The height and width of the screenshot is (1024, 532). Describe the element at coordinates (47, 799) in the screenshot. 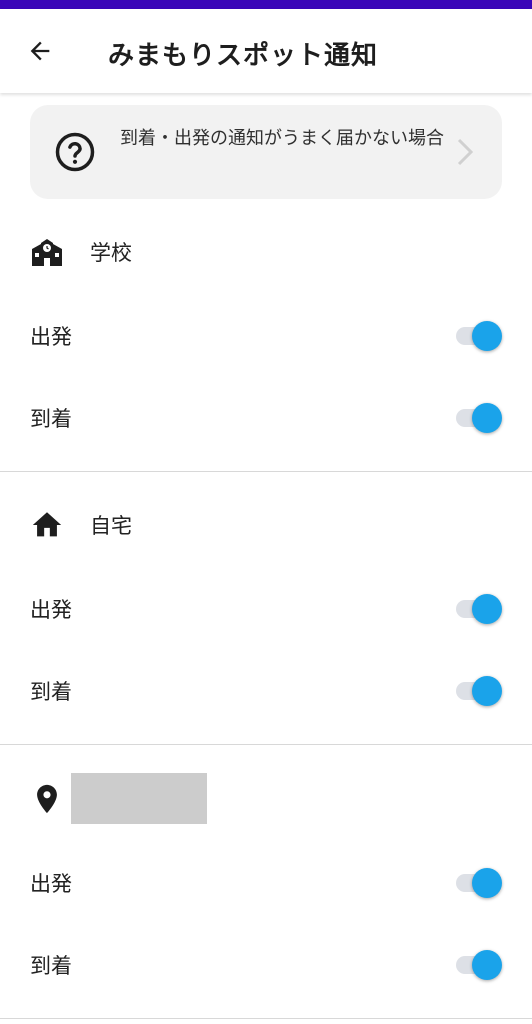

I see `location-pin-icon` at that location.